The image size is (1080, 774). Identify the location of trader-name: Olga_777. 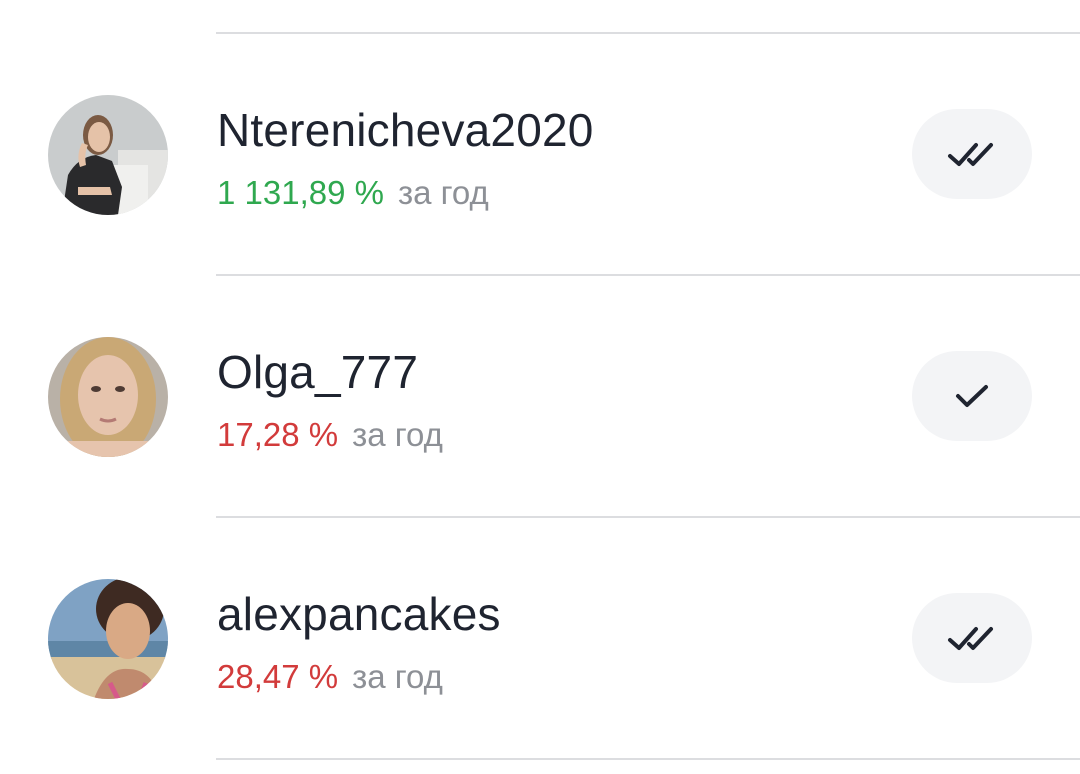
(317, 372).